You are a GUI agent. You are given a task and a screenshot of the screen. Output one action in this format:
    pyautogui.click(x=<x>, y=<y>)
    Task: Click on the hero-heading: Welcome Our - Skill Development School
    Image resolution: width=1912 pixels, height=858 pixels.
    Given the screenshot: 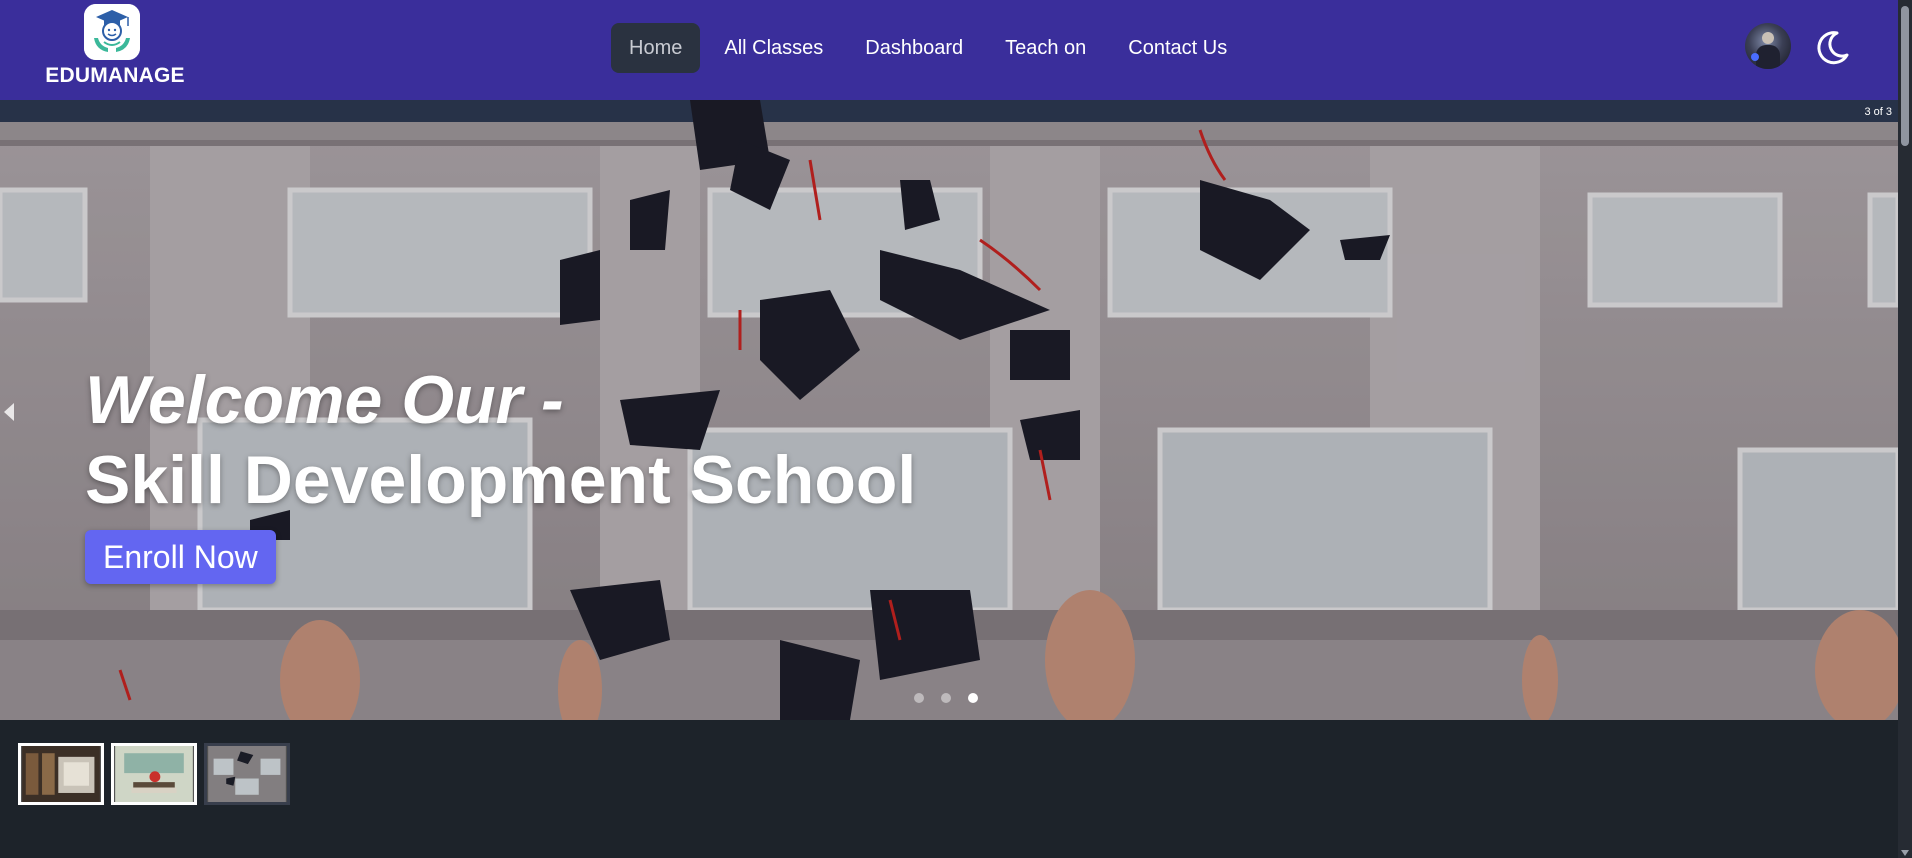 What is the action you would take?
    pyautogui.click(x=500, y=440)
    